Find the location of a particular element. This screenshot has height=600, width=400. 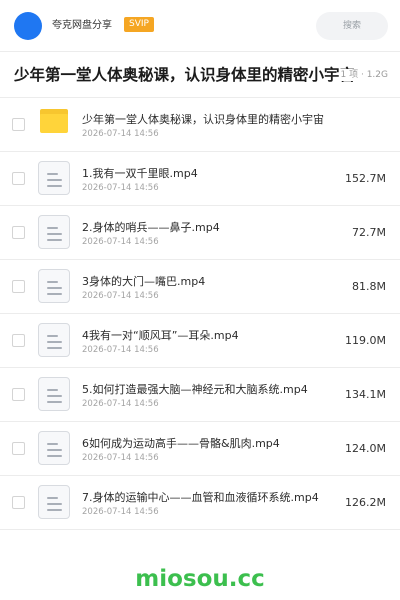

file-size: 126.2M is located at coordinates (365, 502).